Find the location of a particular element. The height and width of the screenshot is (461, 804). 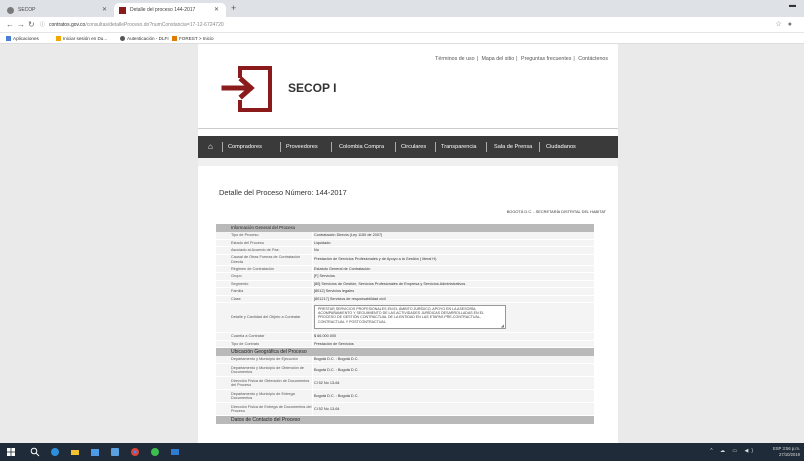

row-value: Bogotá D.C. is located at coordinates (336, 369).